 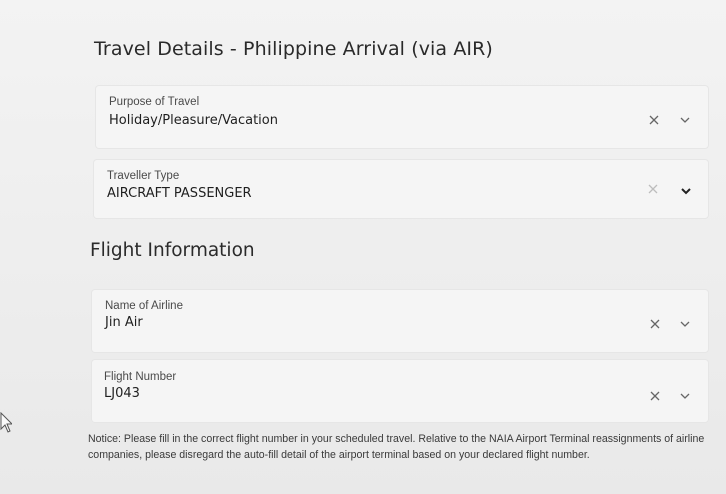 What do you see at coordinates (122, 393) in the screenshot?
I see `flight-number-value: LJ043` at bounding box center [122, 393].